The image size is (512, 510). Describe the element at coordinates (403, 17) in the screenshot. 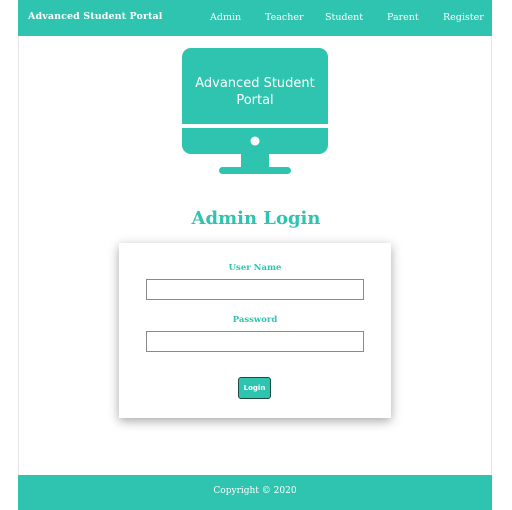

I see `nav-link-parent: Parent` at that location.